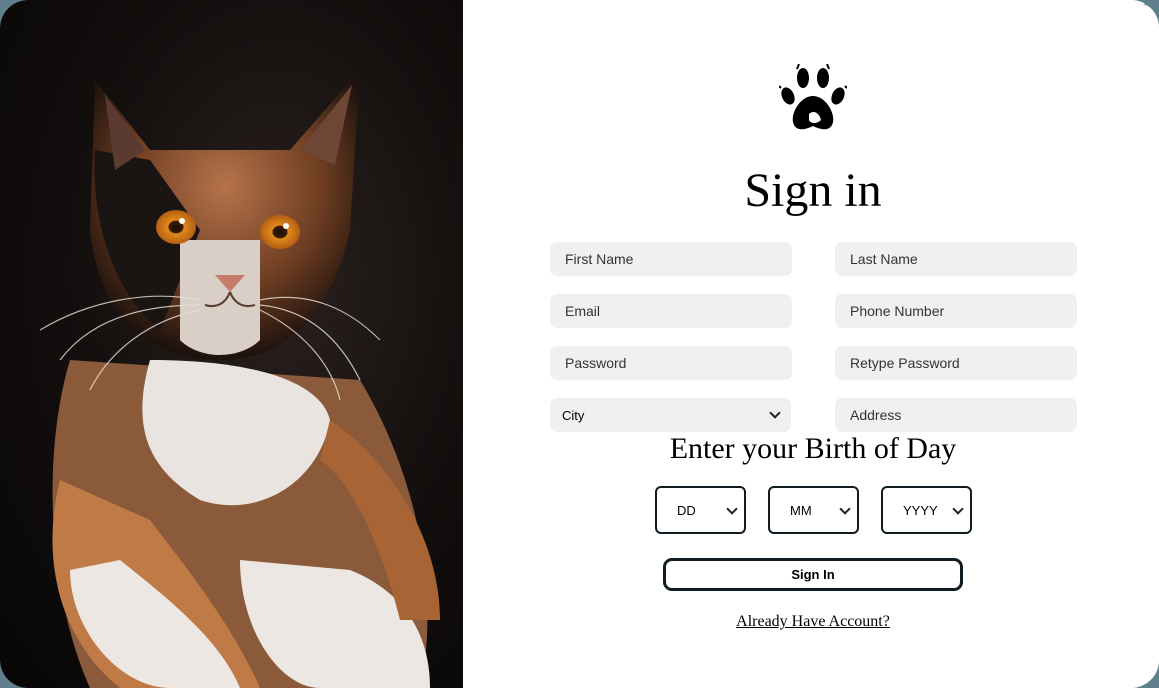  What do you see at coordinates (670, 415) in the screenshot?
I see `city-select: City` at bounding box center [670, 415].